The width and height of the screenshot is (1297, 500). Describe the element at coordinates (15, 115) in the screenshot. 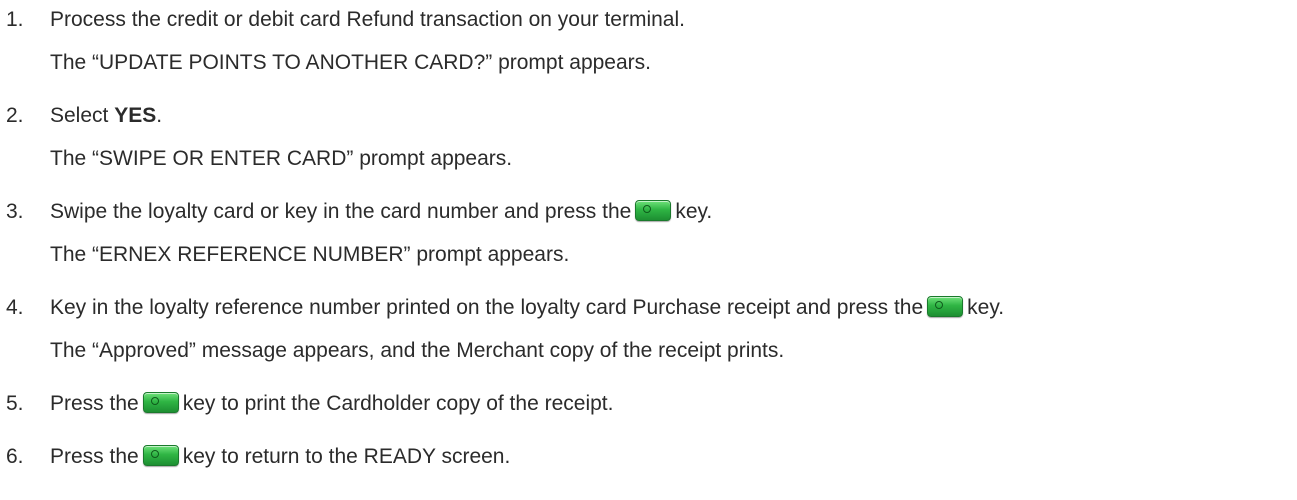

I see `step-number: 2.` at that location.